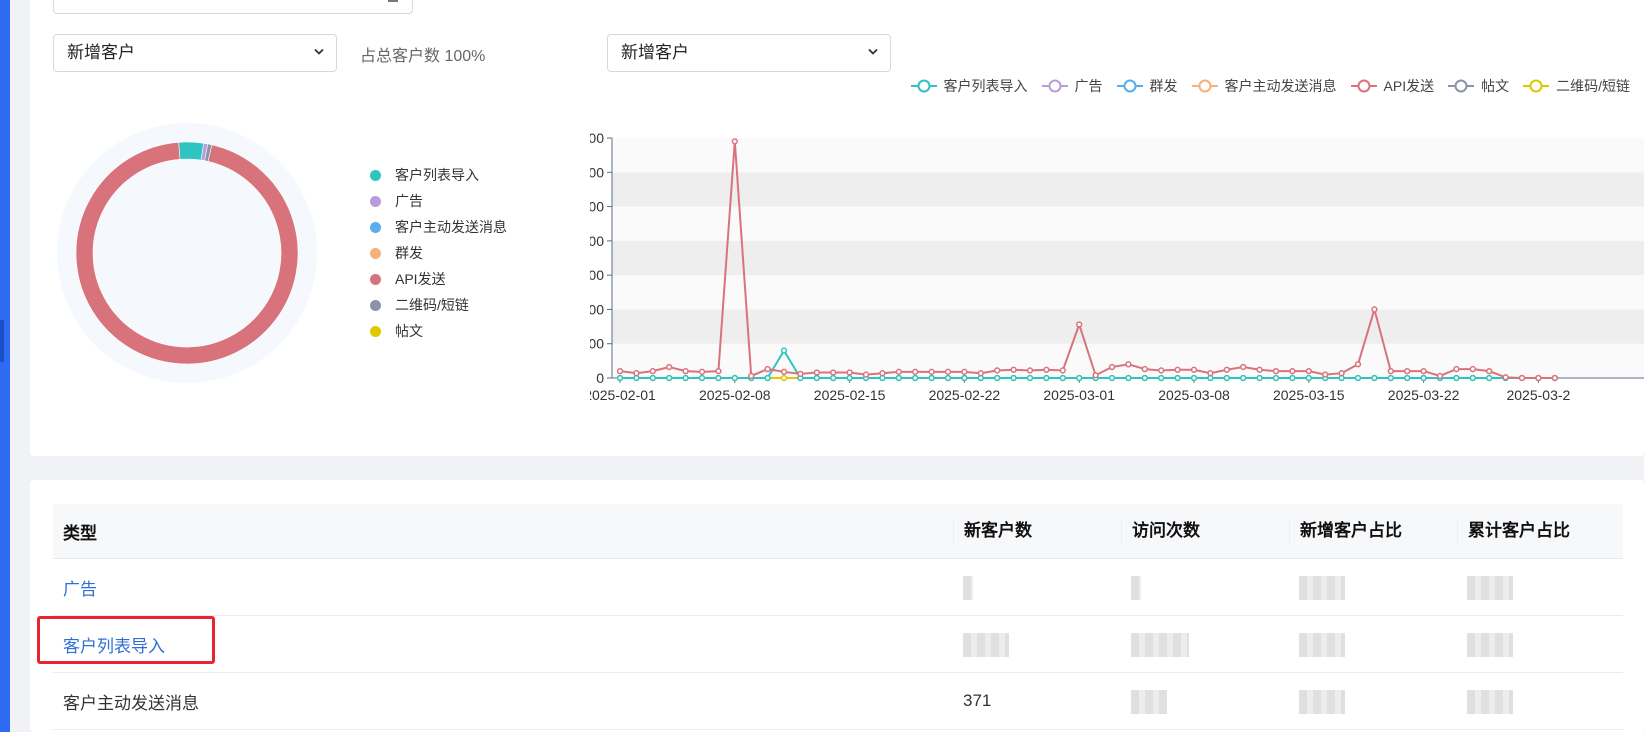  What do you see at coordinates (1478, 86) in the screenshot?
I see `line-legend-item: 帖文` at bounding box center [1478, 86].